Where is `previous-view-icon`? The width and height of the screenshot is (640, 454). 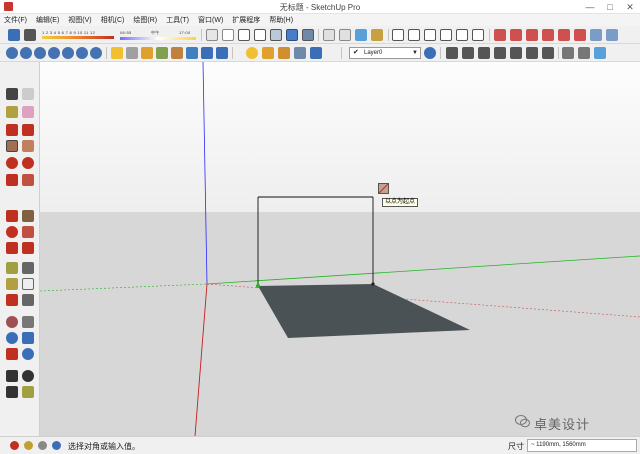 previous-view-icon is located at coordinates (28, 354).